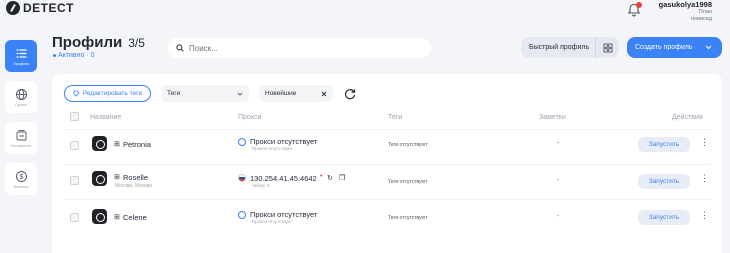  Describe the element at coordinates (261, 185) in the screenshot. I see `proxy-subtext: Чекер: 0` at that location.